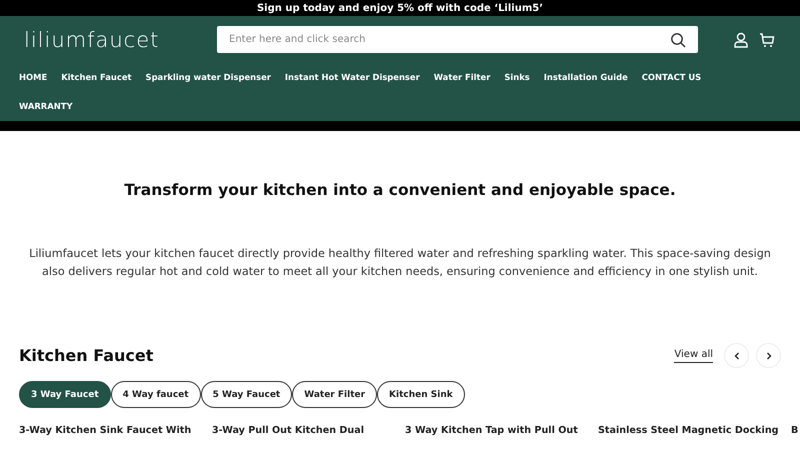  Describe the element at coordinates (86, 355) in the screenshot. I see `section-title: Kitchen Faucet` at that location.